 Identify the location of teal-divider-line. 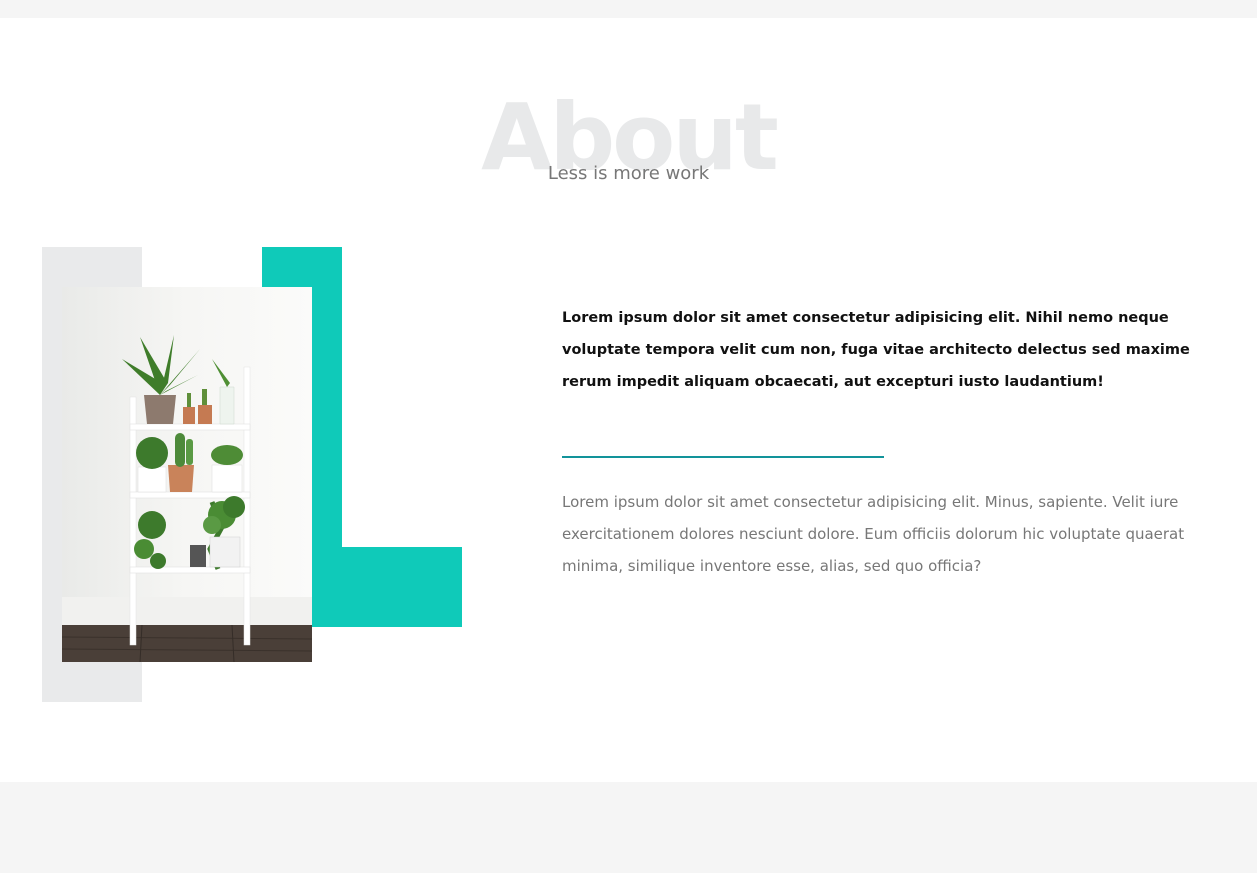
(723, 457).